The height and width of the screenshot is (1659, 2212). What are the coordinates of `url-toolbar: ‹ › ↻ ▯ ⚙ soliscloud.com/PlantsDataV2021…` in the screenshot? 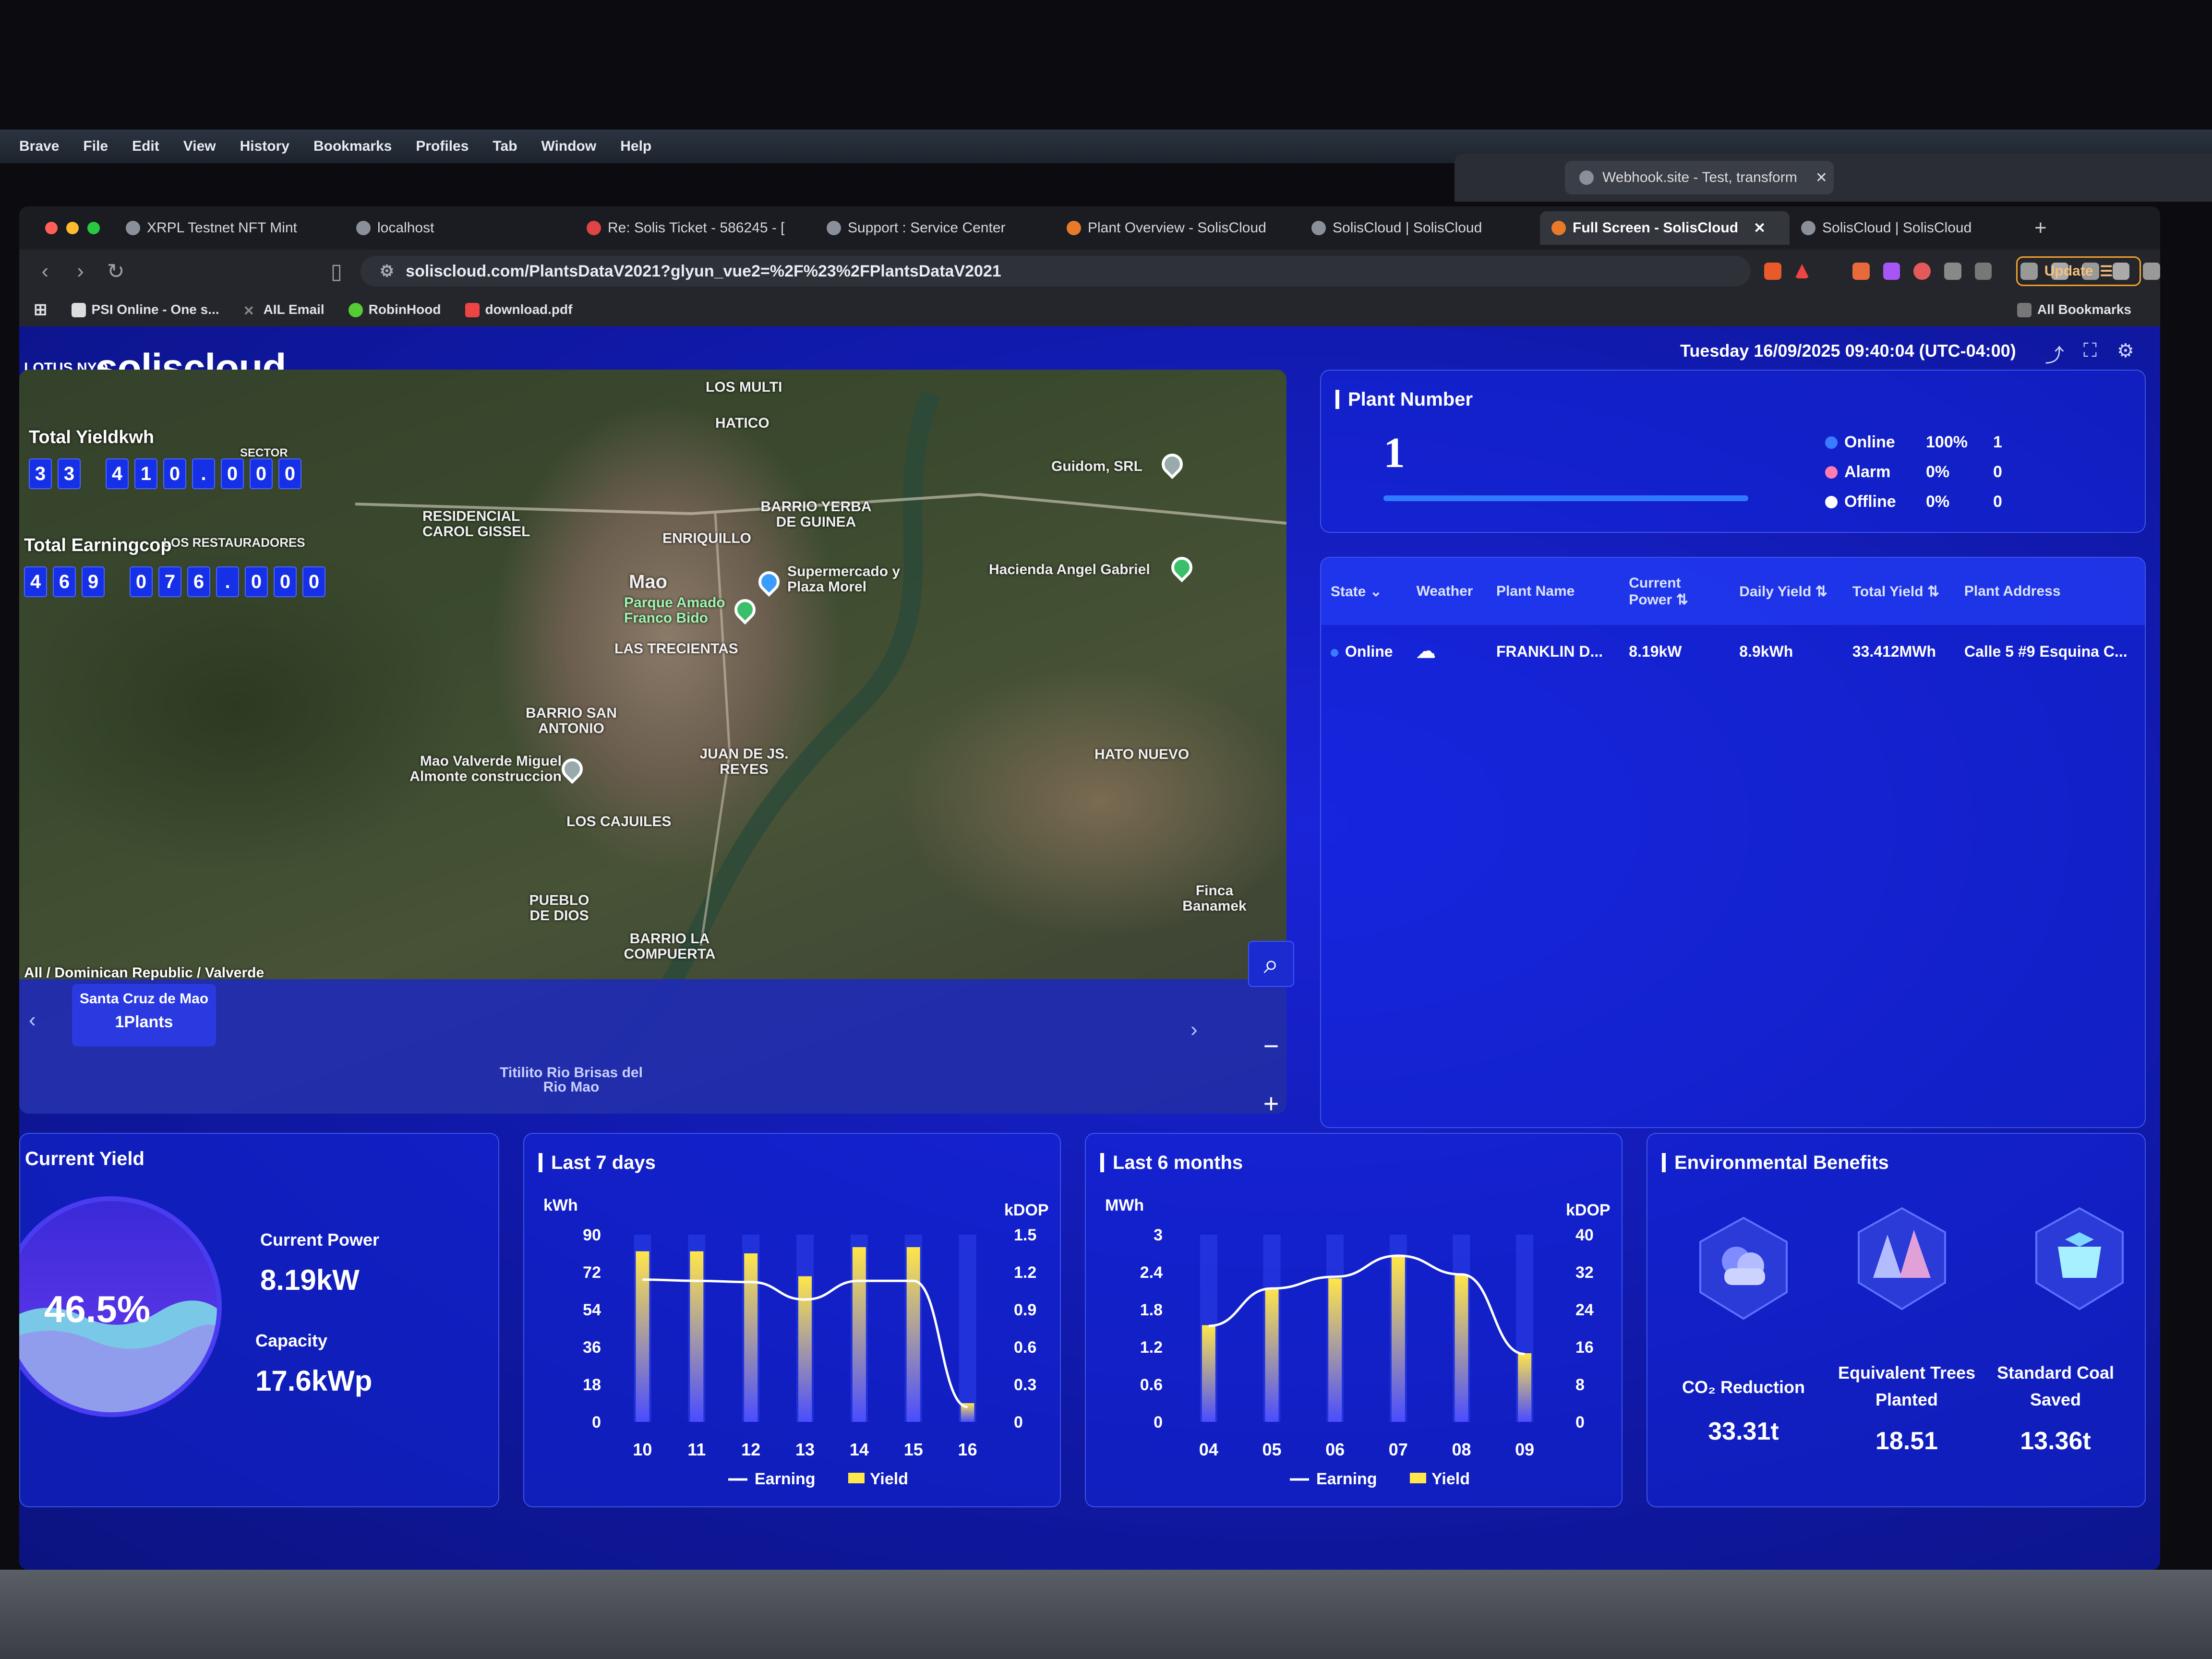 It's located at (1089, 272).